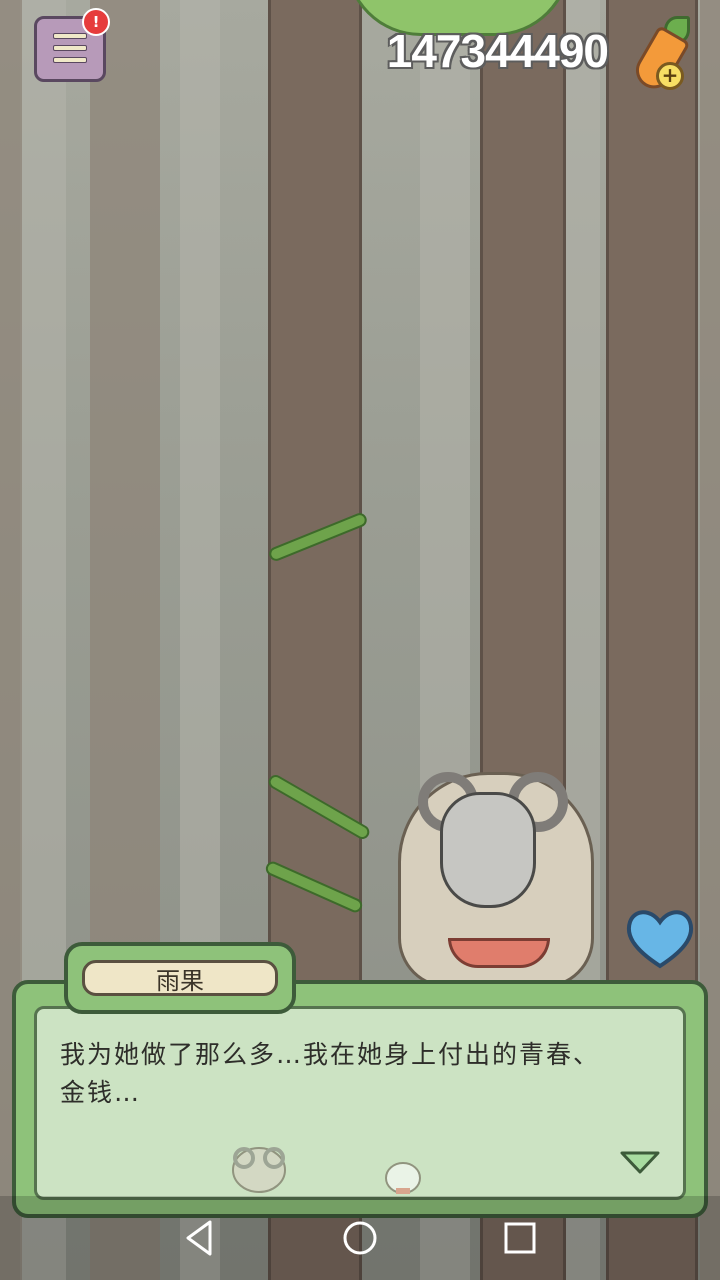  Describe the element at coordinates (660, 937) in the screenshot. I see `heart-icon` at that location.